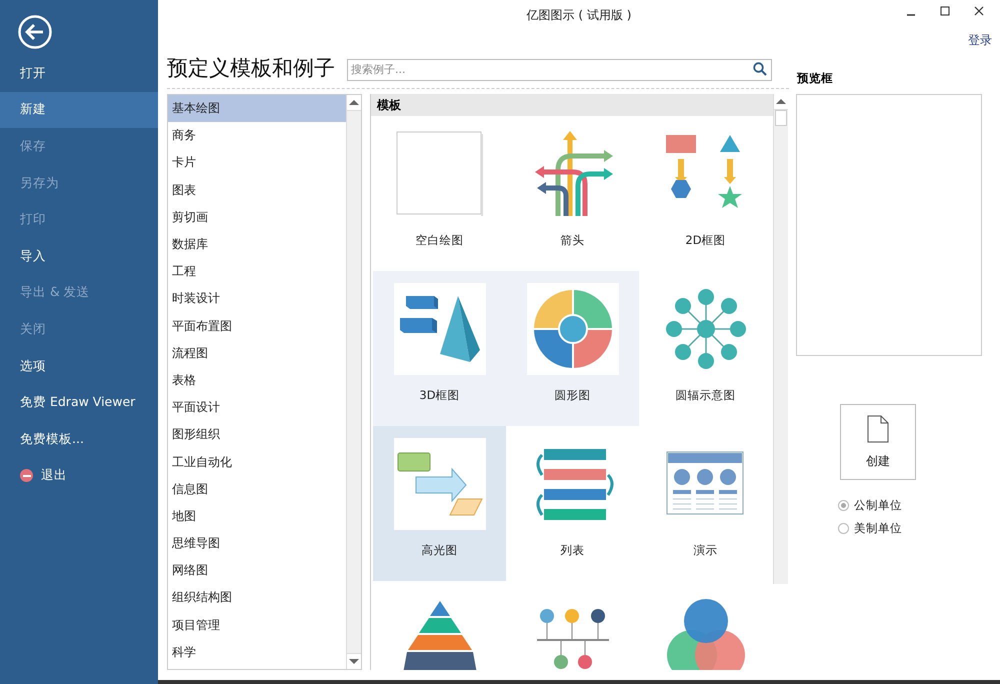 The height and width of the screenshot is (684, 1000). Describe the element at coordinates (257, 544) in the screenshot. I see `category-item: 思维导图` at that location.